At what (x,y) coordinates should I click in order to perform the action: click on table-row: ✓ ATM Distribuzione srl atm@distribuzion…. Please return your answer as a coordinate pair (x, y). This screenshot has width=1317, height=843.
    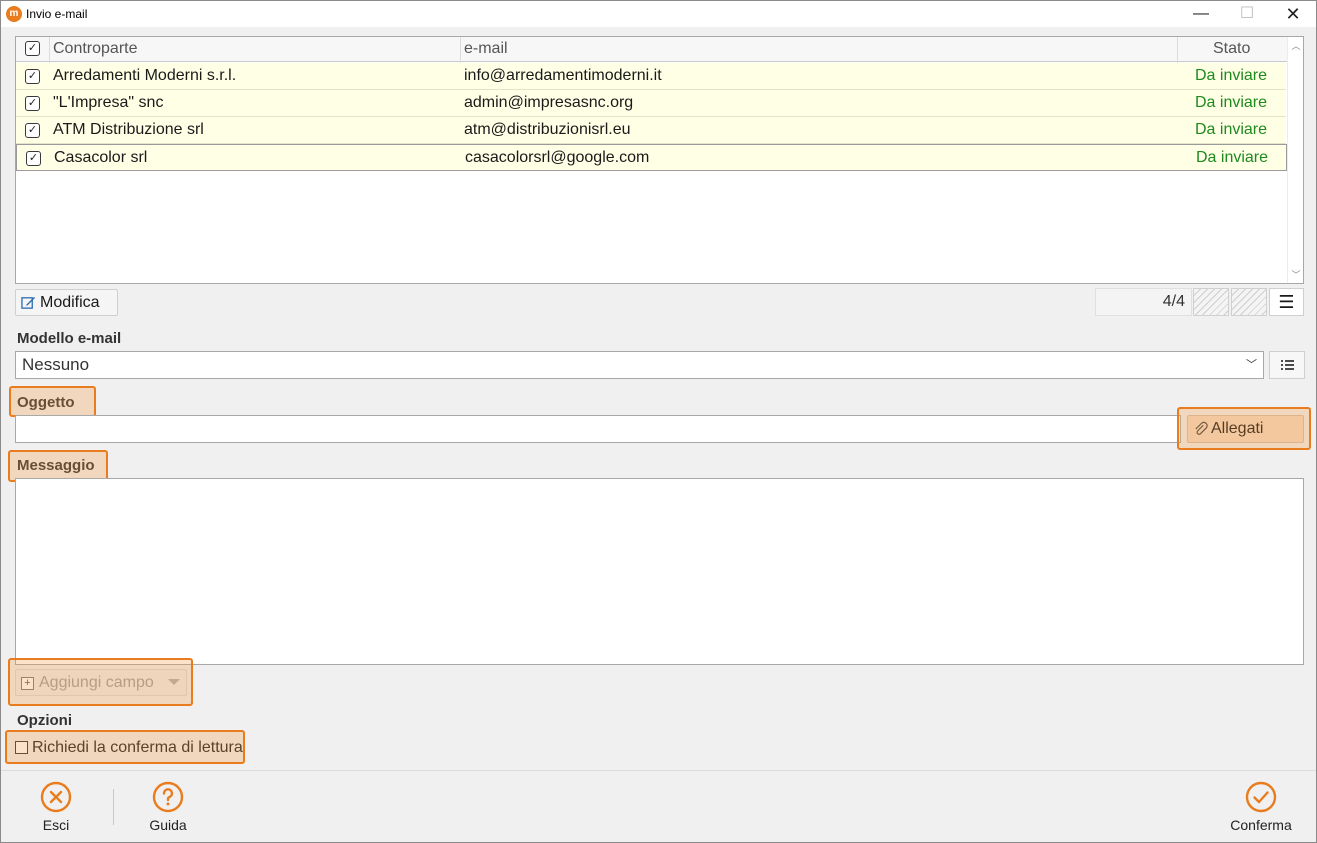
    Looking at the image, I should click on (651, 130).